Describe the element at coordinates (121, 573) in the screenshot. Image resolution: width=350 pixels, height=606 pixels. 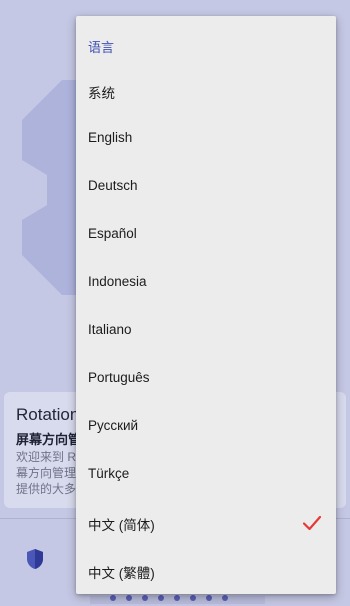
I see `menu-item-label: 中文 (繁體)` at that location.